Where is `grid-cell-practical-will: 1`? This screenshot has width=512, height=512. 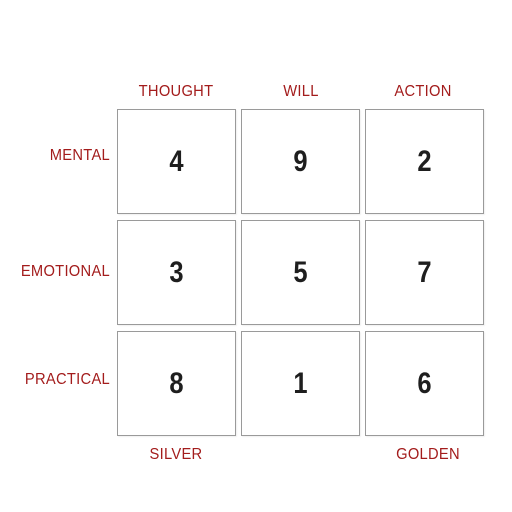
grid-cell-practical-will: 1 is located at coordinates (300, 383).